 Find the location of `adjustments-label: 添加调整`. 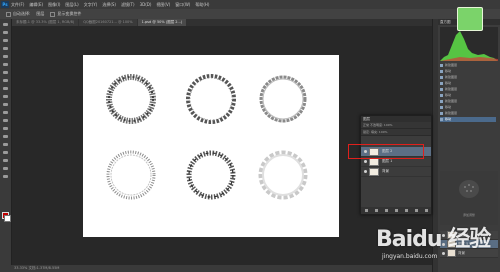

adjustments-label: 添加调整 is located at coordinates (469, 215).